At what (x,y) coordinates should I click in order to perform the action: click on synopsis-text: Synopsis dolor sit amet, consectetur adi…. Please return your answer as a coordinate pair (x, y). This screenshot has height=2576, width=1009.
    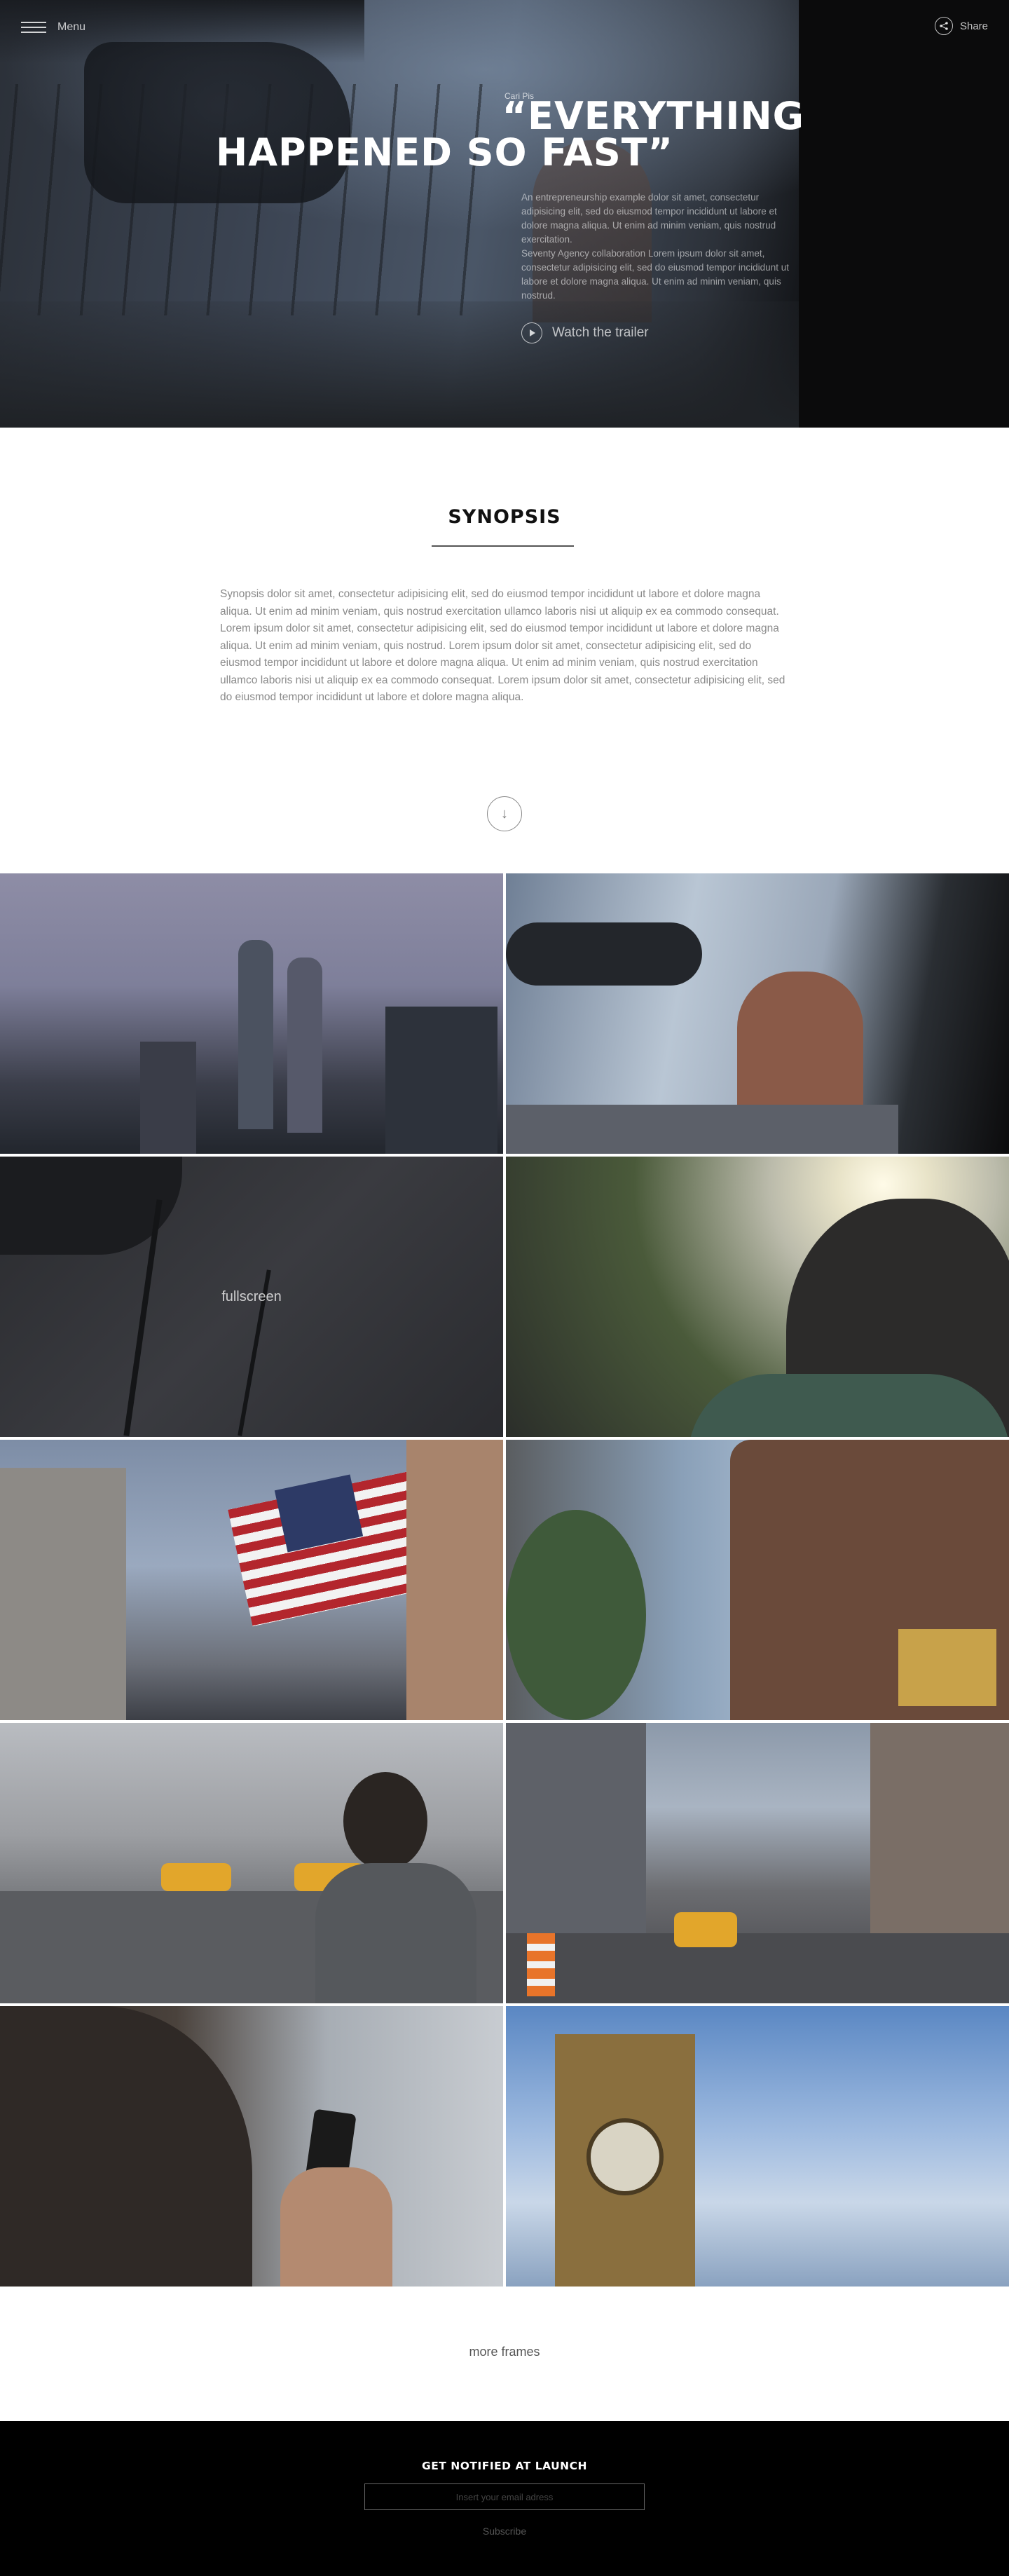
    Looking at the image, I should click on (502, 645).